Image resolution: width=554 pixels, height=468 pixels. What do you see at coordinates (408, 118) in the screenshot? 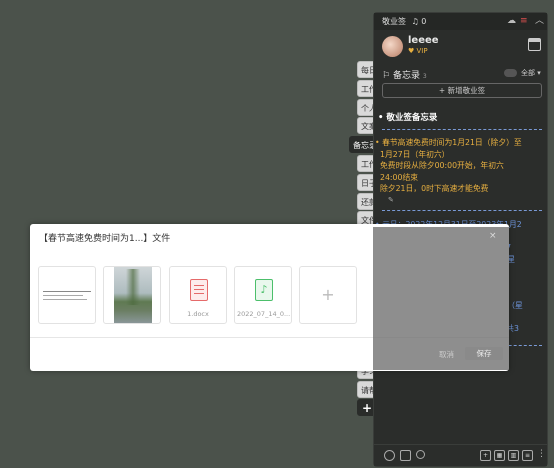
I see `section-title: • 敬业签备忘录` at bounding box center [408, 118].